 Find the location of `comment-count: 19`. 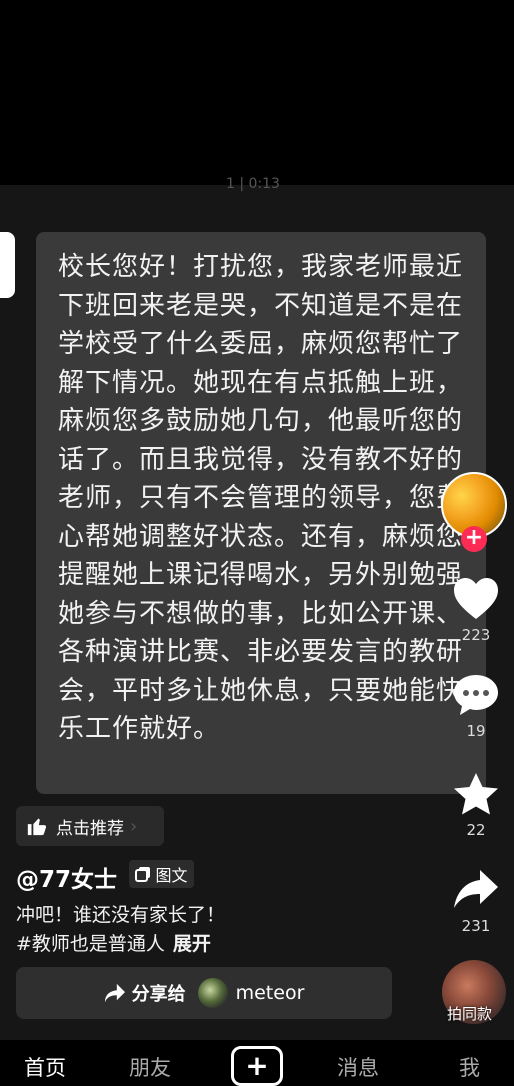

comment-count: 19 is located at coordinates (476, 731).